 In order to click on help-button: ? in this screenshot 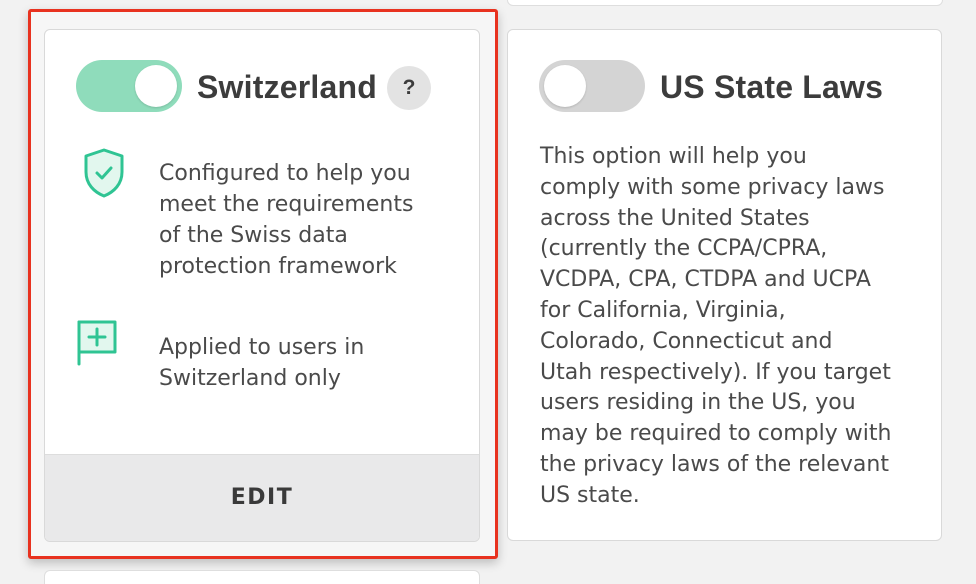, I will do `click(409, 88)`.